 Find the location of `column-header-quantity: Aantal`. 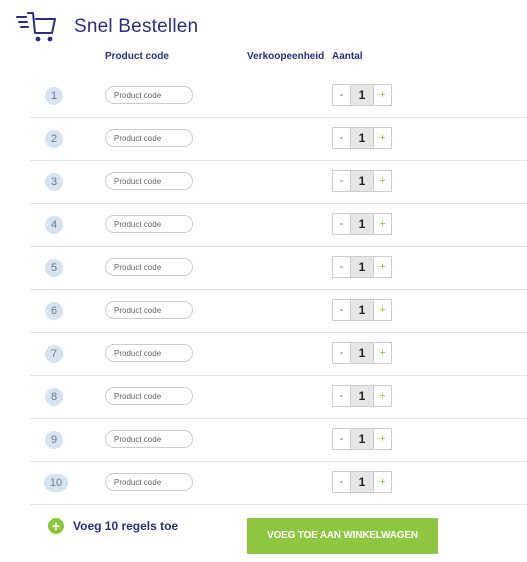

column-header-quantity: Aantal is located at coordinates (347, 56).